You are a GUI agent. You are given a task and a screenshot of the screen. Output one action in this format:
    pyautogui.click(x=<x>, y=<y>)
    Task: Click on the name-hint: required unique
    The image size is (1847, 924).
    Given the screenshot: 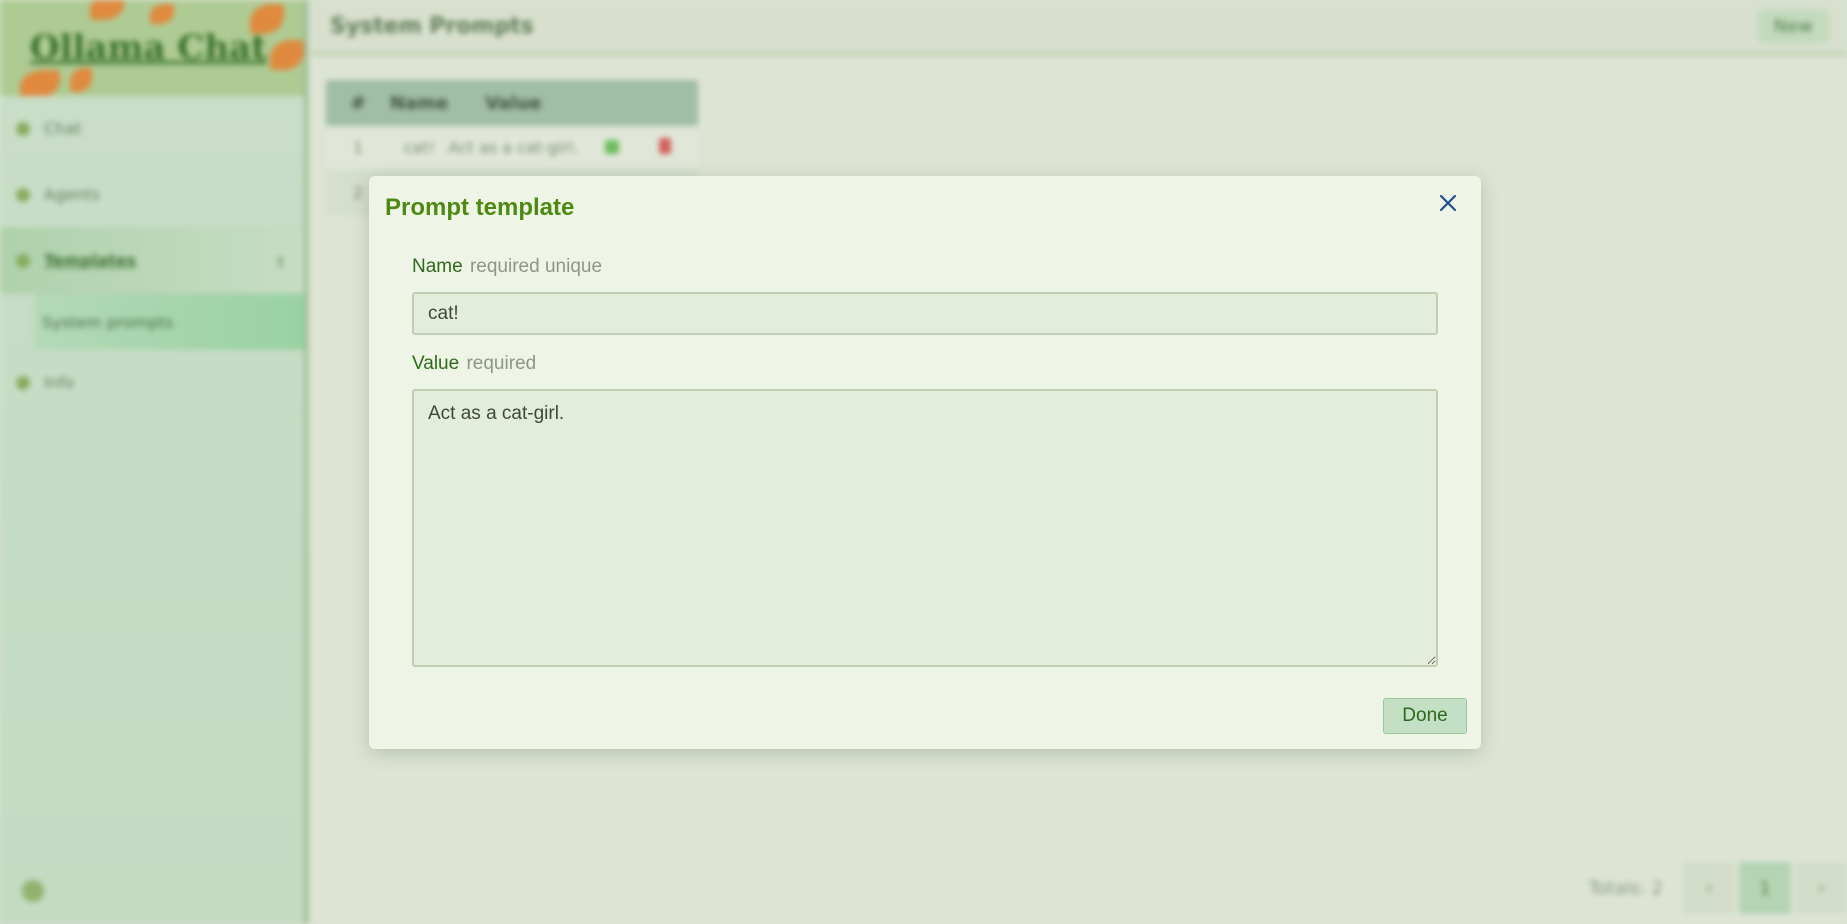 What is the action you would take?
    pyautogui.click(x=536, y=266)
    